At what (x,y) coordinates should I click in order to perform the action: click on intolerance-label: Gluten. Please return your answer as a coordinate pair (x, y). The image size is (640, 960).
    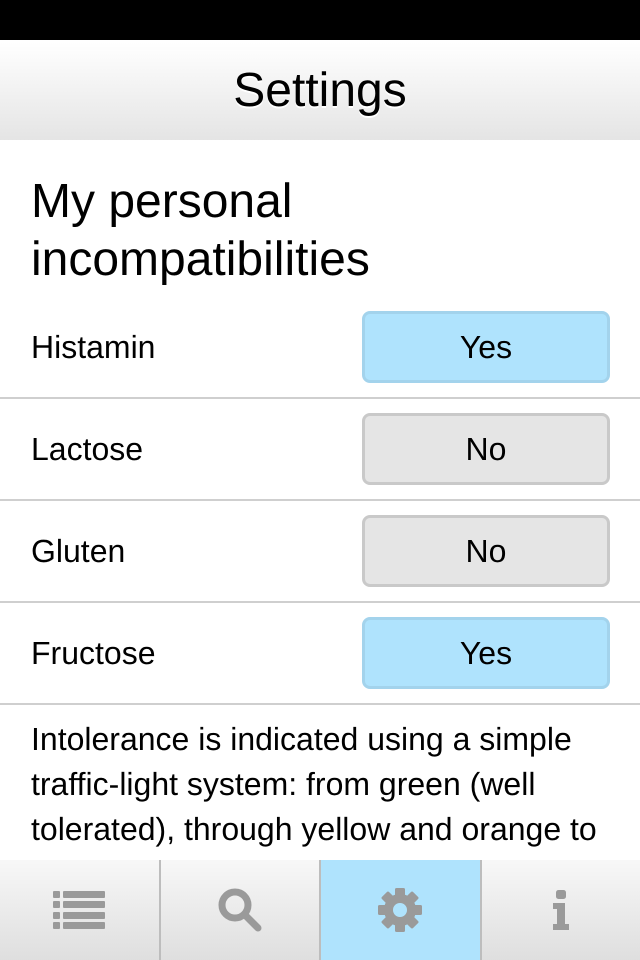
    Looking at the image, I should click on (78, 551).